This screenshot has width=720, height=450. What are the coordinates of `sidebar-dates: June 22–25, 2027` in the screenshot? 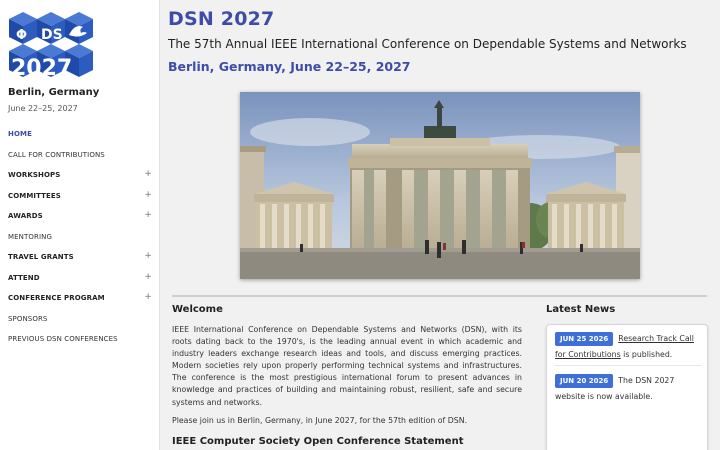 It's located at (43, 108).